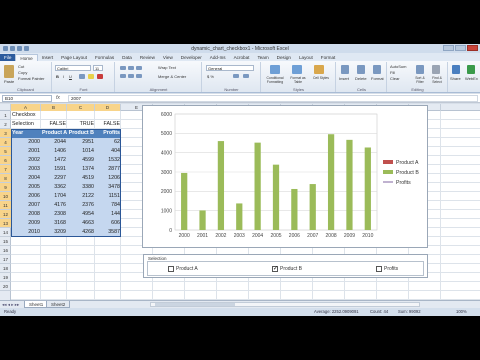 Image resolution: width=480 pixels, height=360 pixels. I want to click on tab-formulas: Formulas, so click(104, 57).